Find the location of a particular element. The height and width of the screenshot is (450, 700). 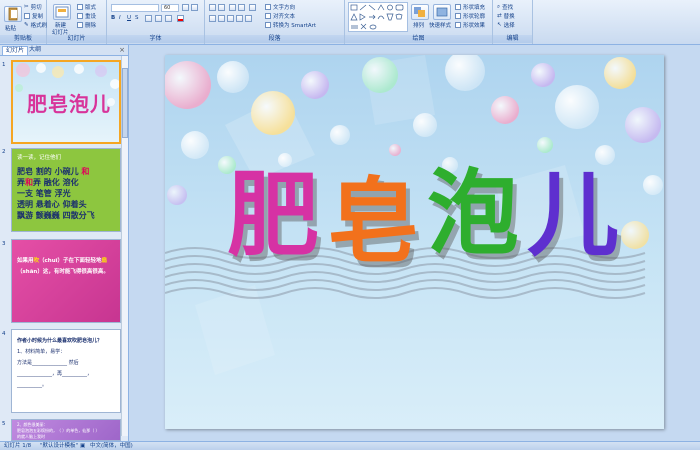

shadow-button: S is located at coordinates (137, 18).